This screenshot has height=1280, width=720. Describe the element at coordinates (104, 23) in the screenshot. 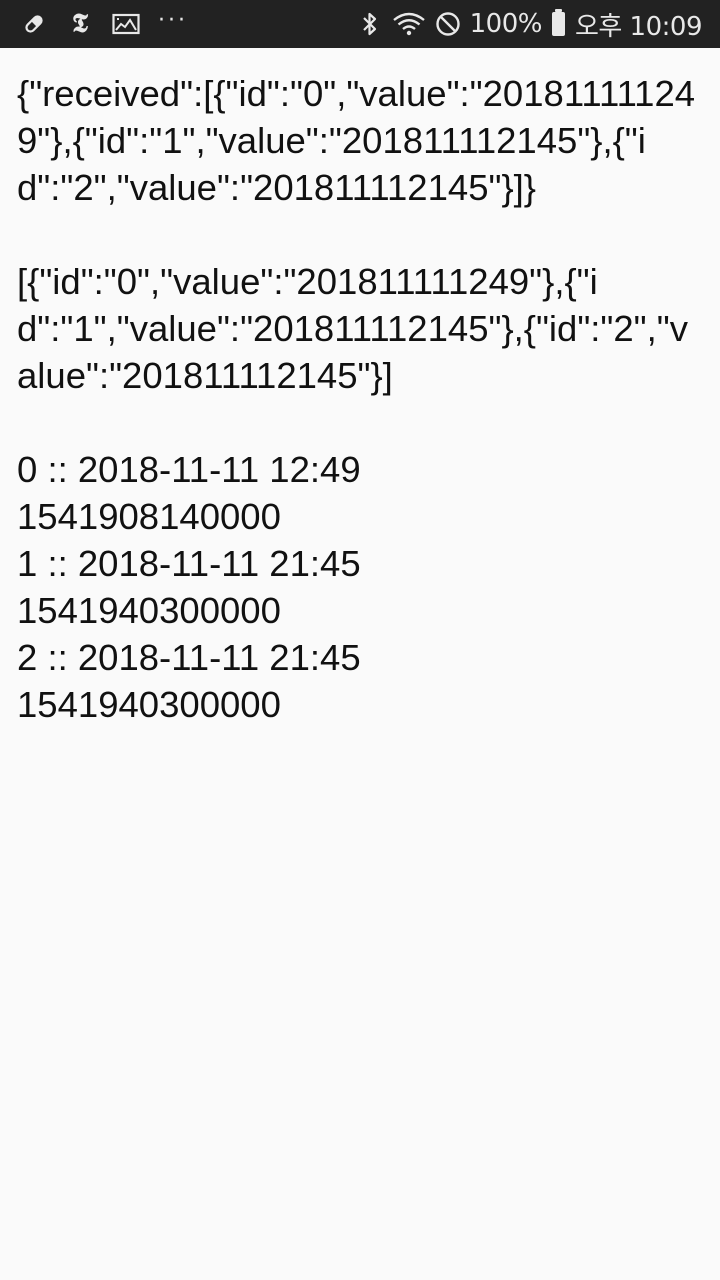

I see `notification-icons: 𝕿 ···` at that location.